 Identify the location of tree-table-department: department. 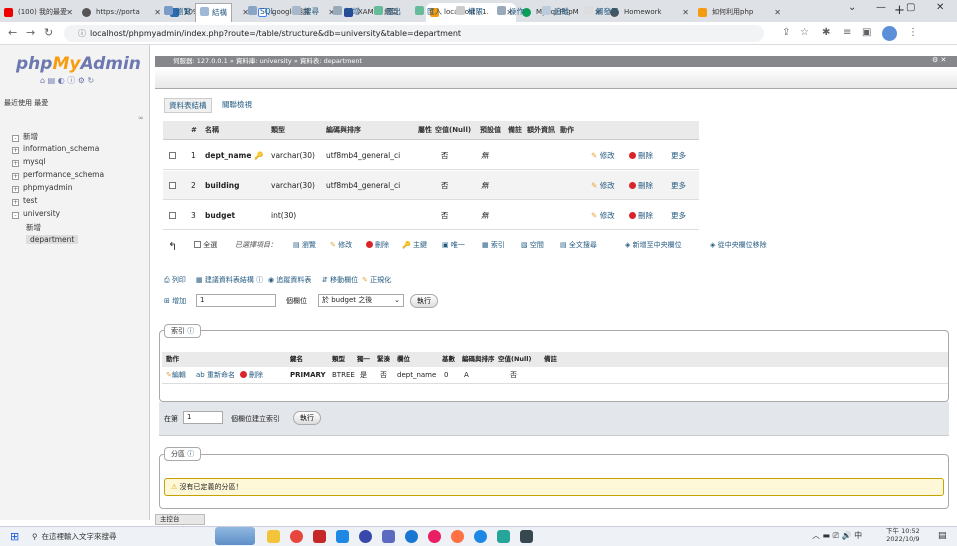
(52, 239).